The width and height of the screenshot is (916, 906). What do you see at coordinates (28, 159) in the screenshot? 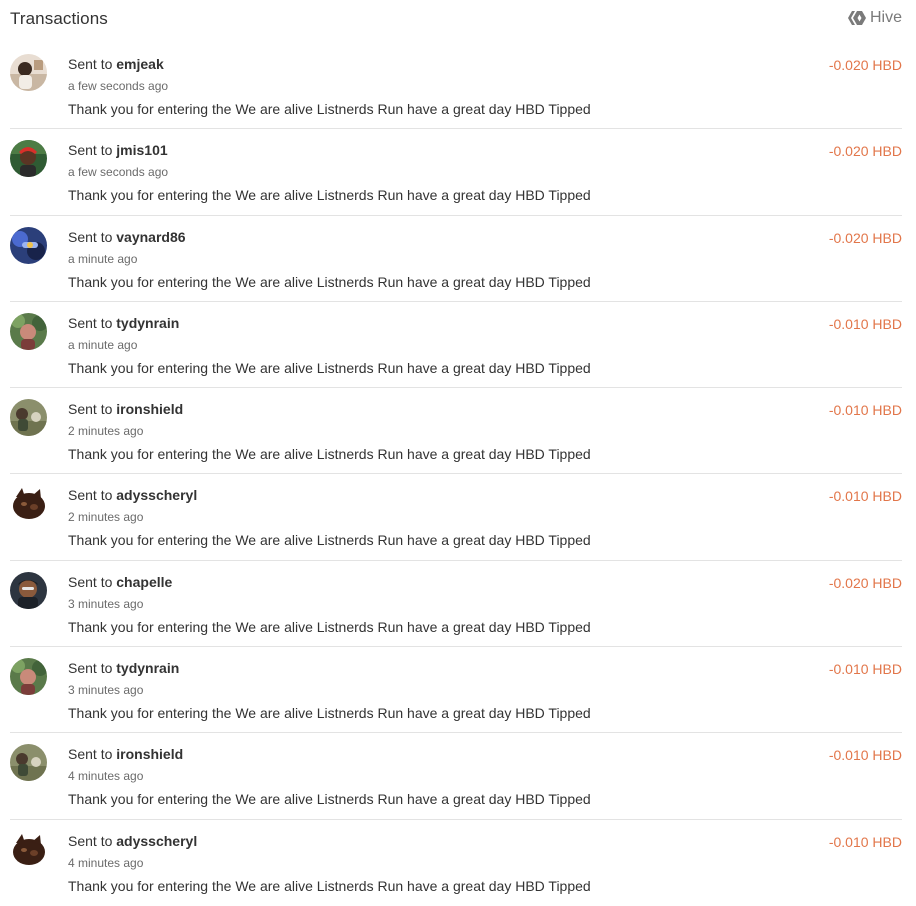
I see `avatar-jmis101` at bounding box center [28, 159].